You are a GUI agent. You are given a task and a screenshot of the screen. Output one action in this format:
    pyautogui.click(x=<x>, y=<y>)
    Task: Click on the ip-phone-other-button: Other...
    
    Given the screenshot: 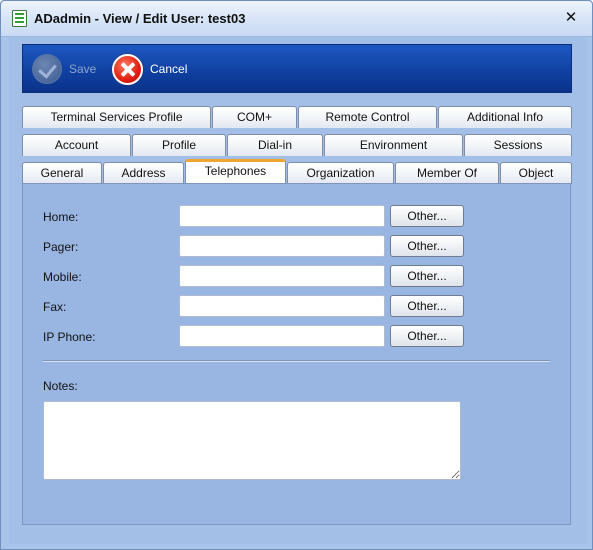 What is the action you would take?
    pyautogui.click(x=427, y=336)
    